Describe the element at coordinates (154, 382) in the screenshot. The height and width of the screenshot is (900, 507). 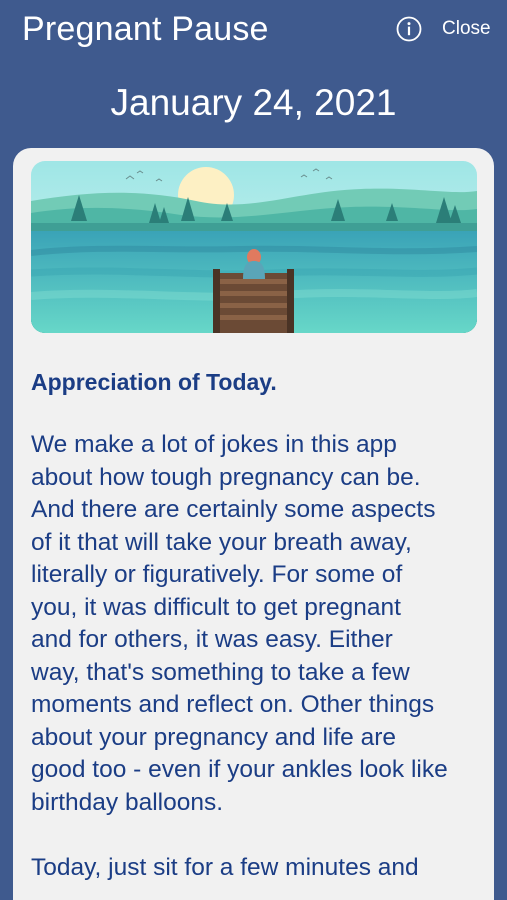
I see `article-title: Appreciation of Today.` at that location.